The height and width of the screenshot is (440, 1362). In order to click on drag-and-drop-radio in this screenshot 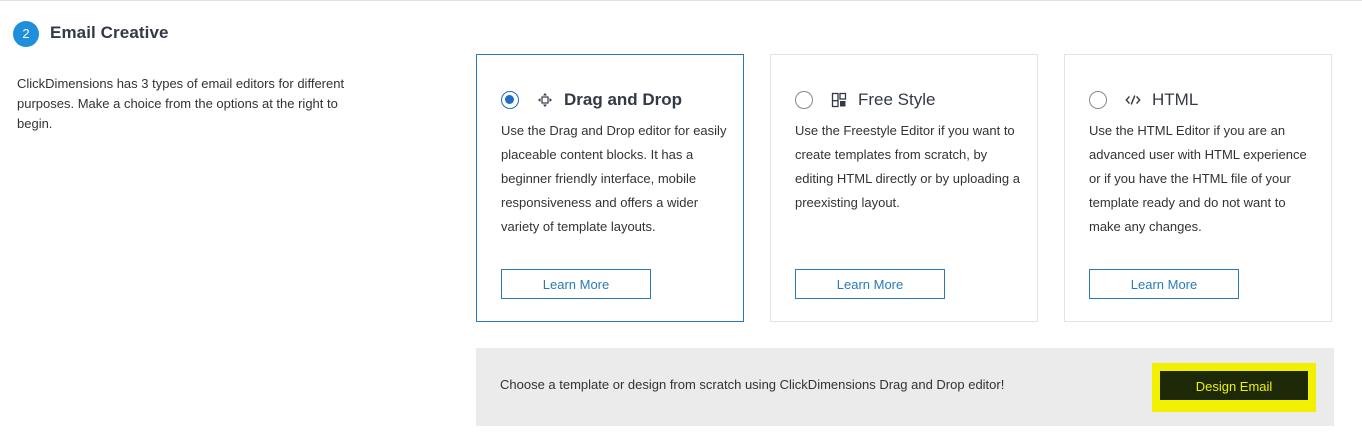, I will do `click(510, 100)`.